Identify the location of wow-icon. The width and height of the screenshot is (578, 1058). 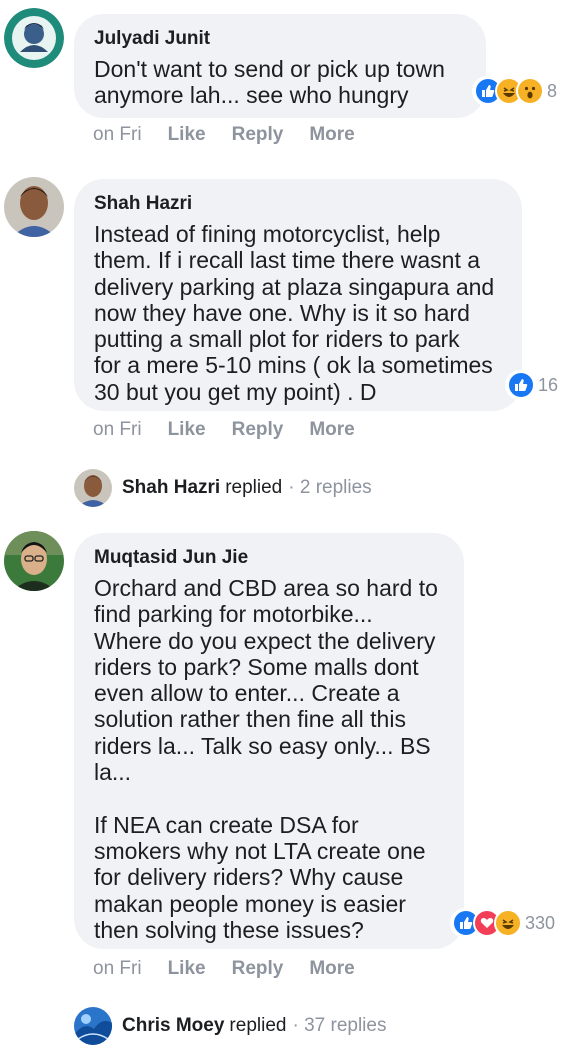
(530, 91).